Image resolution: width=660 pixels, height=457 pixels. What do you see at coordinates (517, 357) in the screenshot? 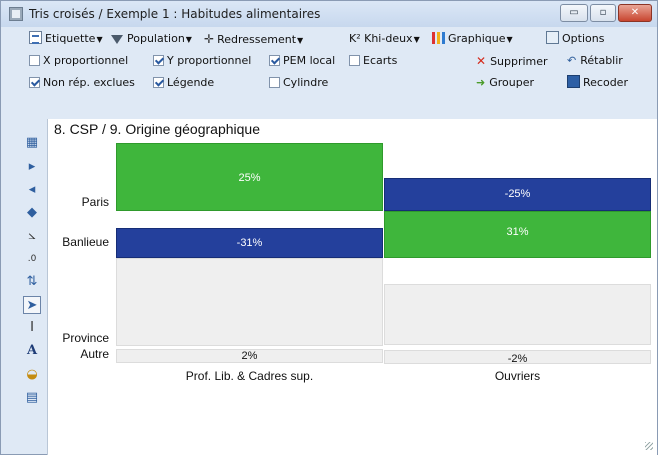
I see `cell-ouvriers-autre: -2%` at bounding box center [517, 357].